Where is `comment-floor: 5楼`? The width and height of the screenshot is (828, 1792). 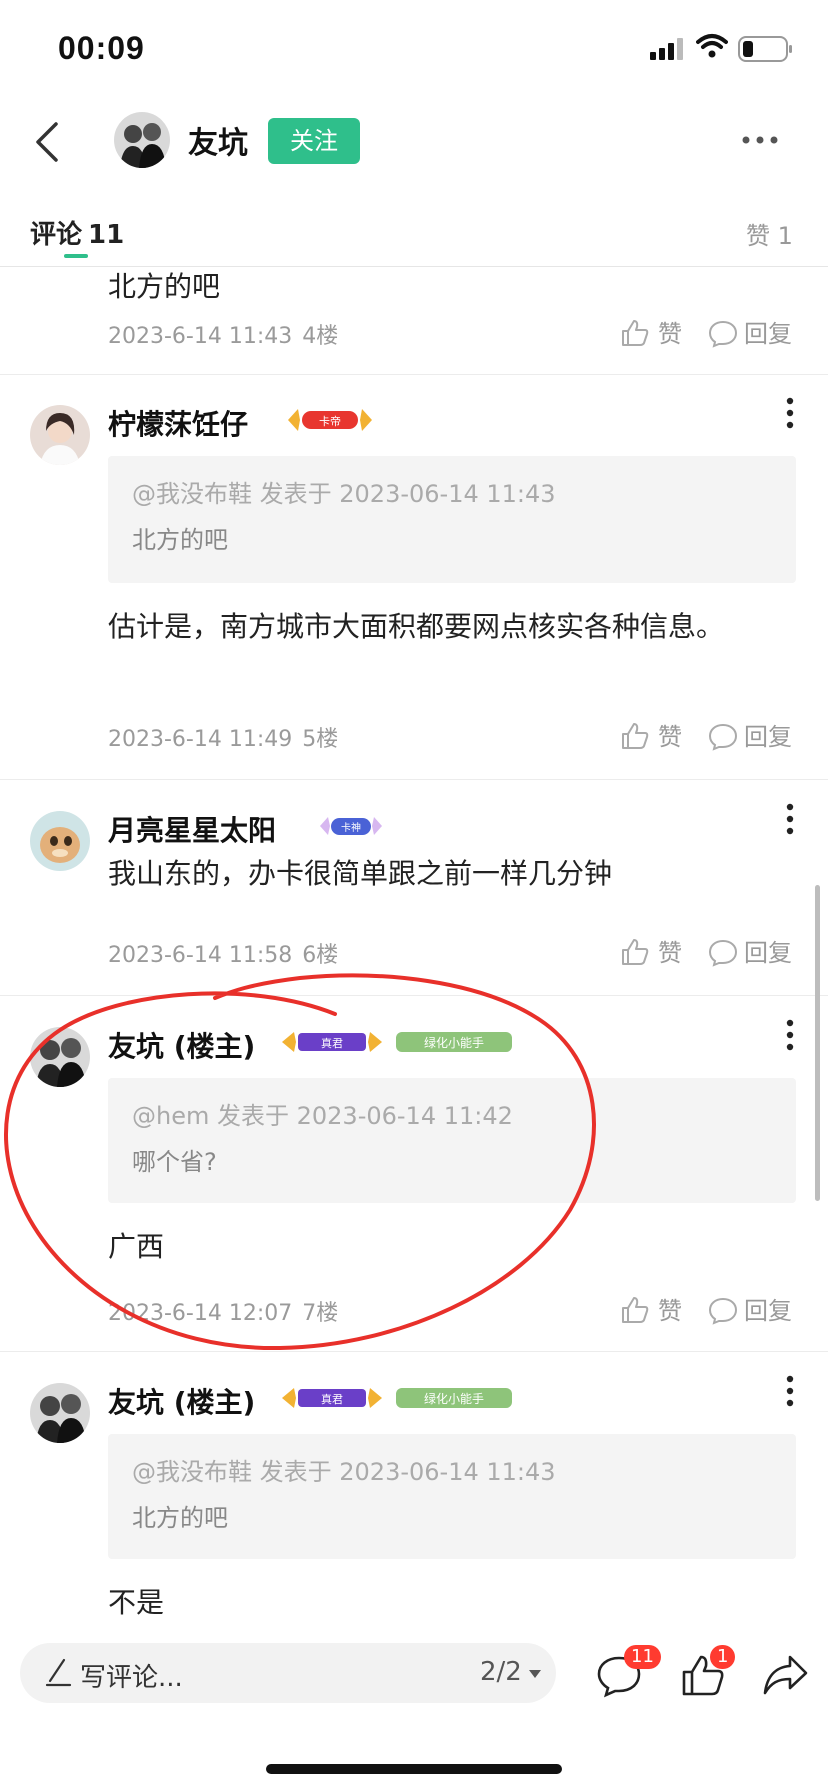
comment-floor: 5楼 is located at coordinates (320, 739).